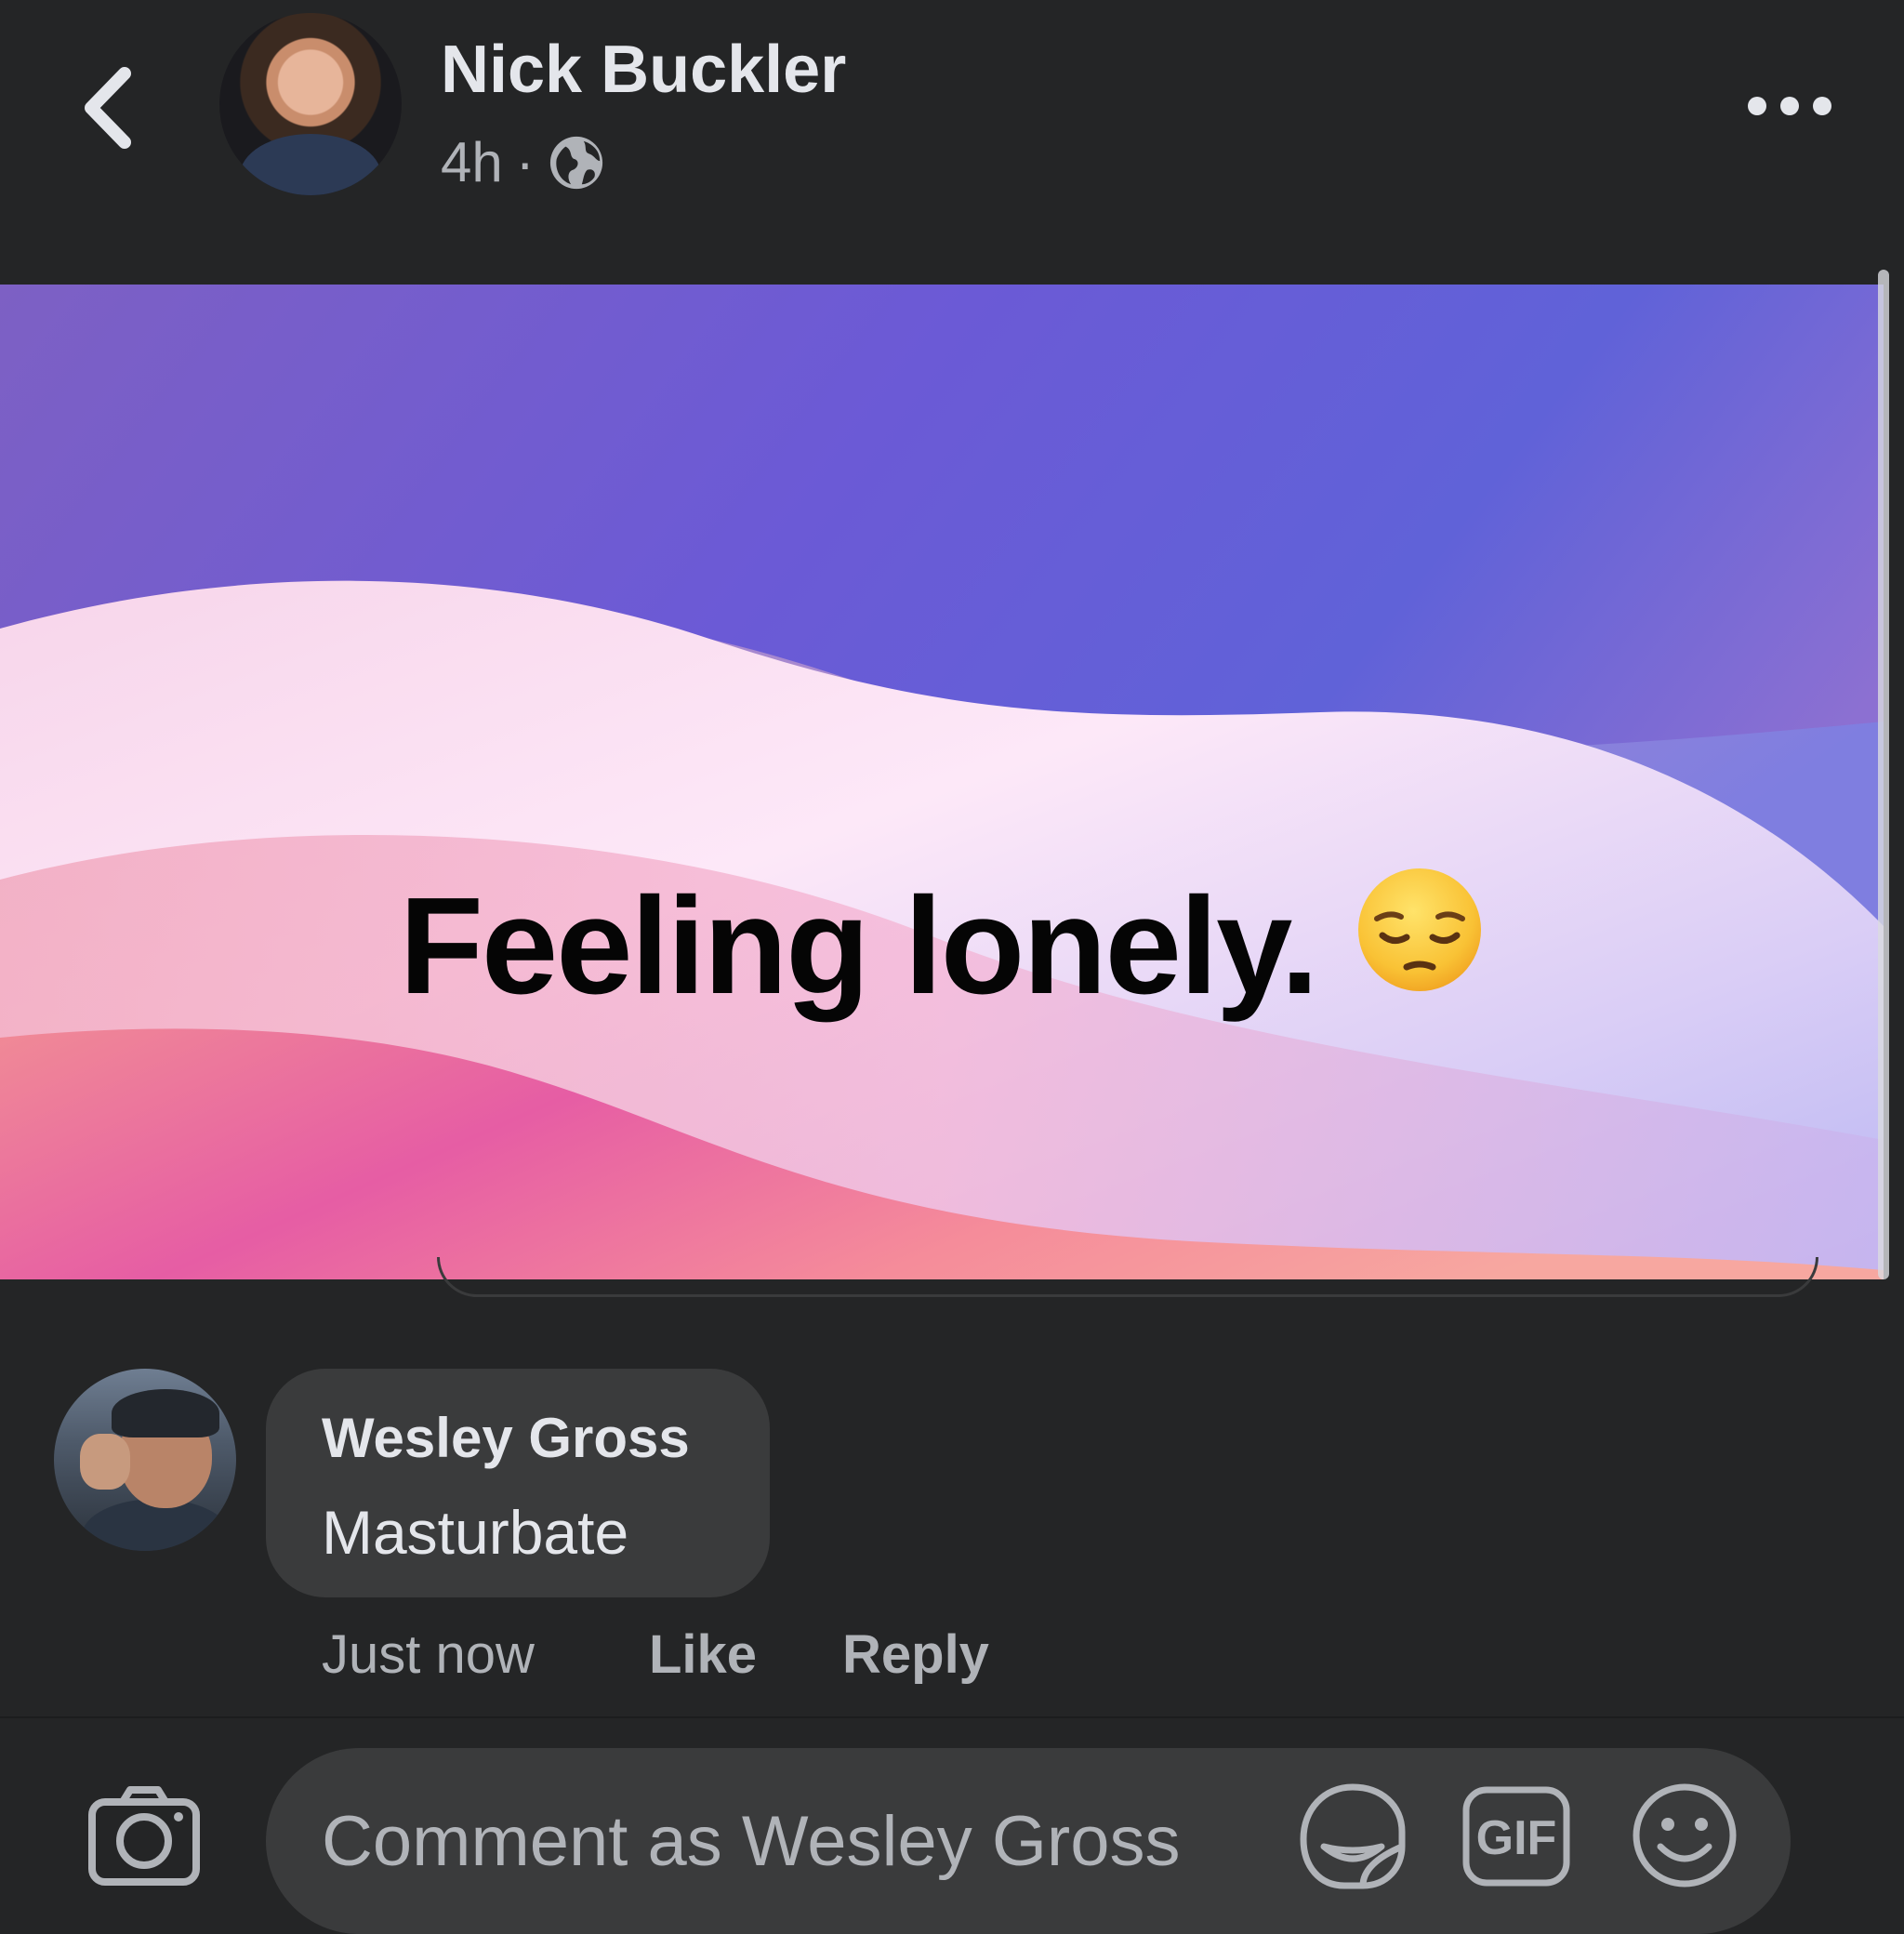 The height and width of the screenshot is (1934, 1904). I want to click on avatar-fist, so click(105, 1462).